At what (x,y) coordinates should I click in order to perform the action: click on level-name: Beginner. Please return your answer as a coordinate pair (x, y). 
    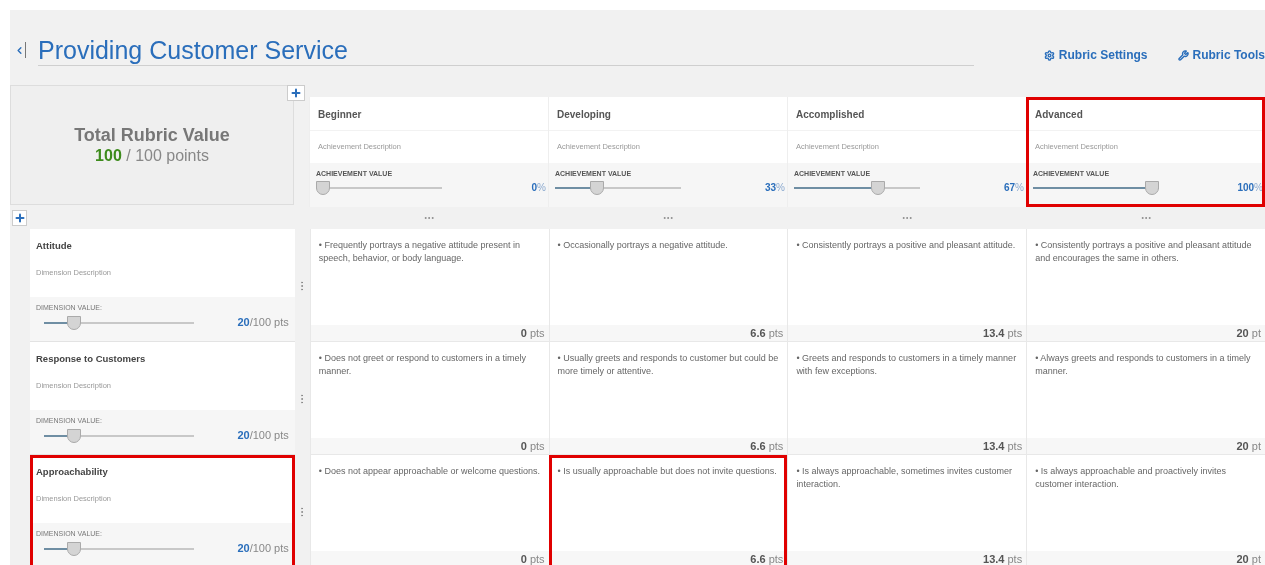
    Looking at the image, I should click on (340, 115).